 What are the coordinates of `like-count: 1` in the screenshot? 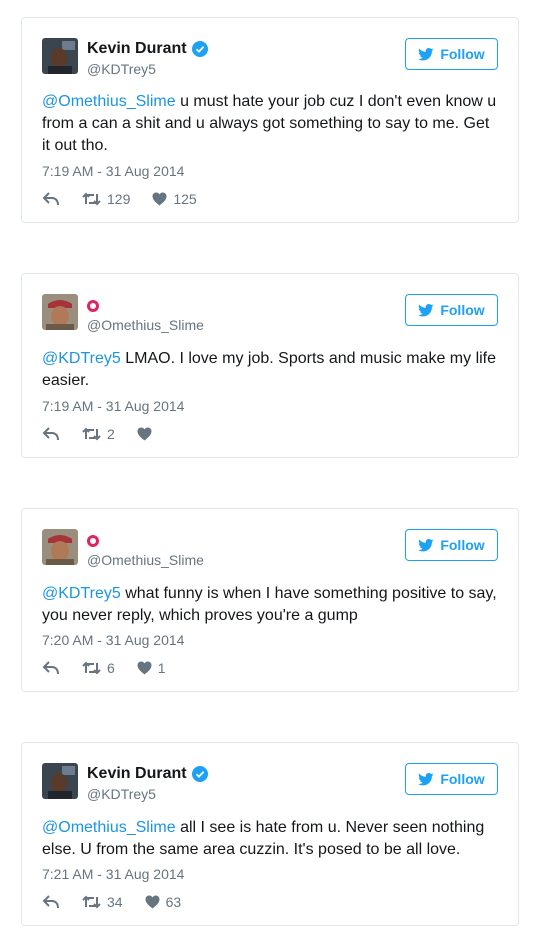 It's located at (161, 668).